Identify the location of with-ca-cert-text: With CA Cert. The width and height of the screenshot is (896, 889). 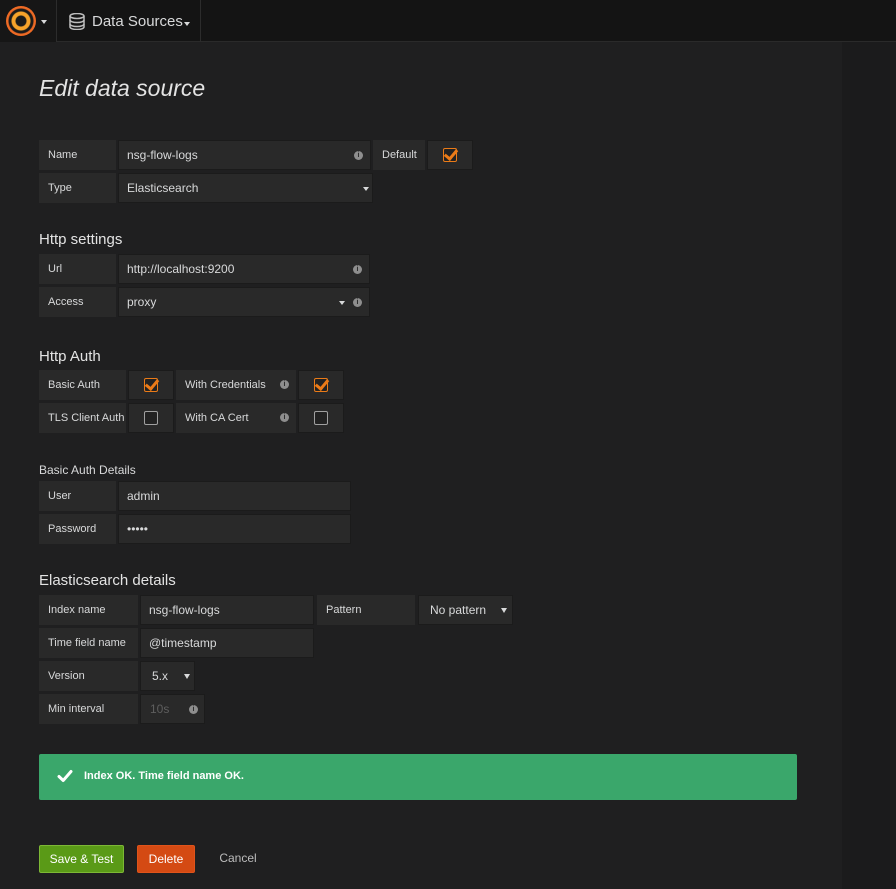
(217, 418).